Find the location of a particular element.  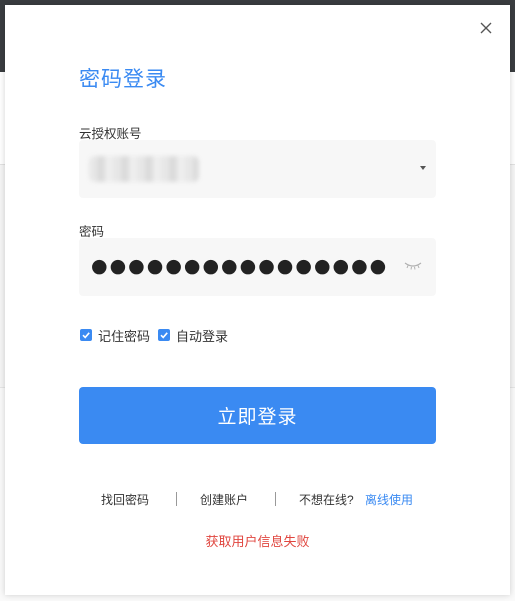

offline-use-link: 离线使用 is located at coordinates (389, 499).